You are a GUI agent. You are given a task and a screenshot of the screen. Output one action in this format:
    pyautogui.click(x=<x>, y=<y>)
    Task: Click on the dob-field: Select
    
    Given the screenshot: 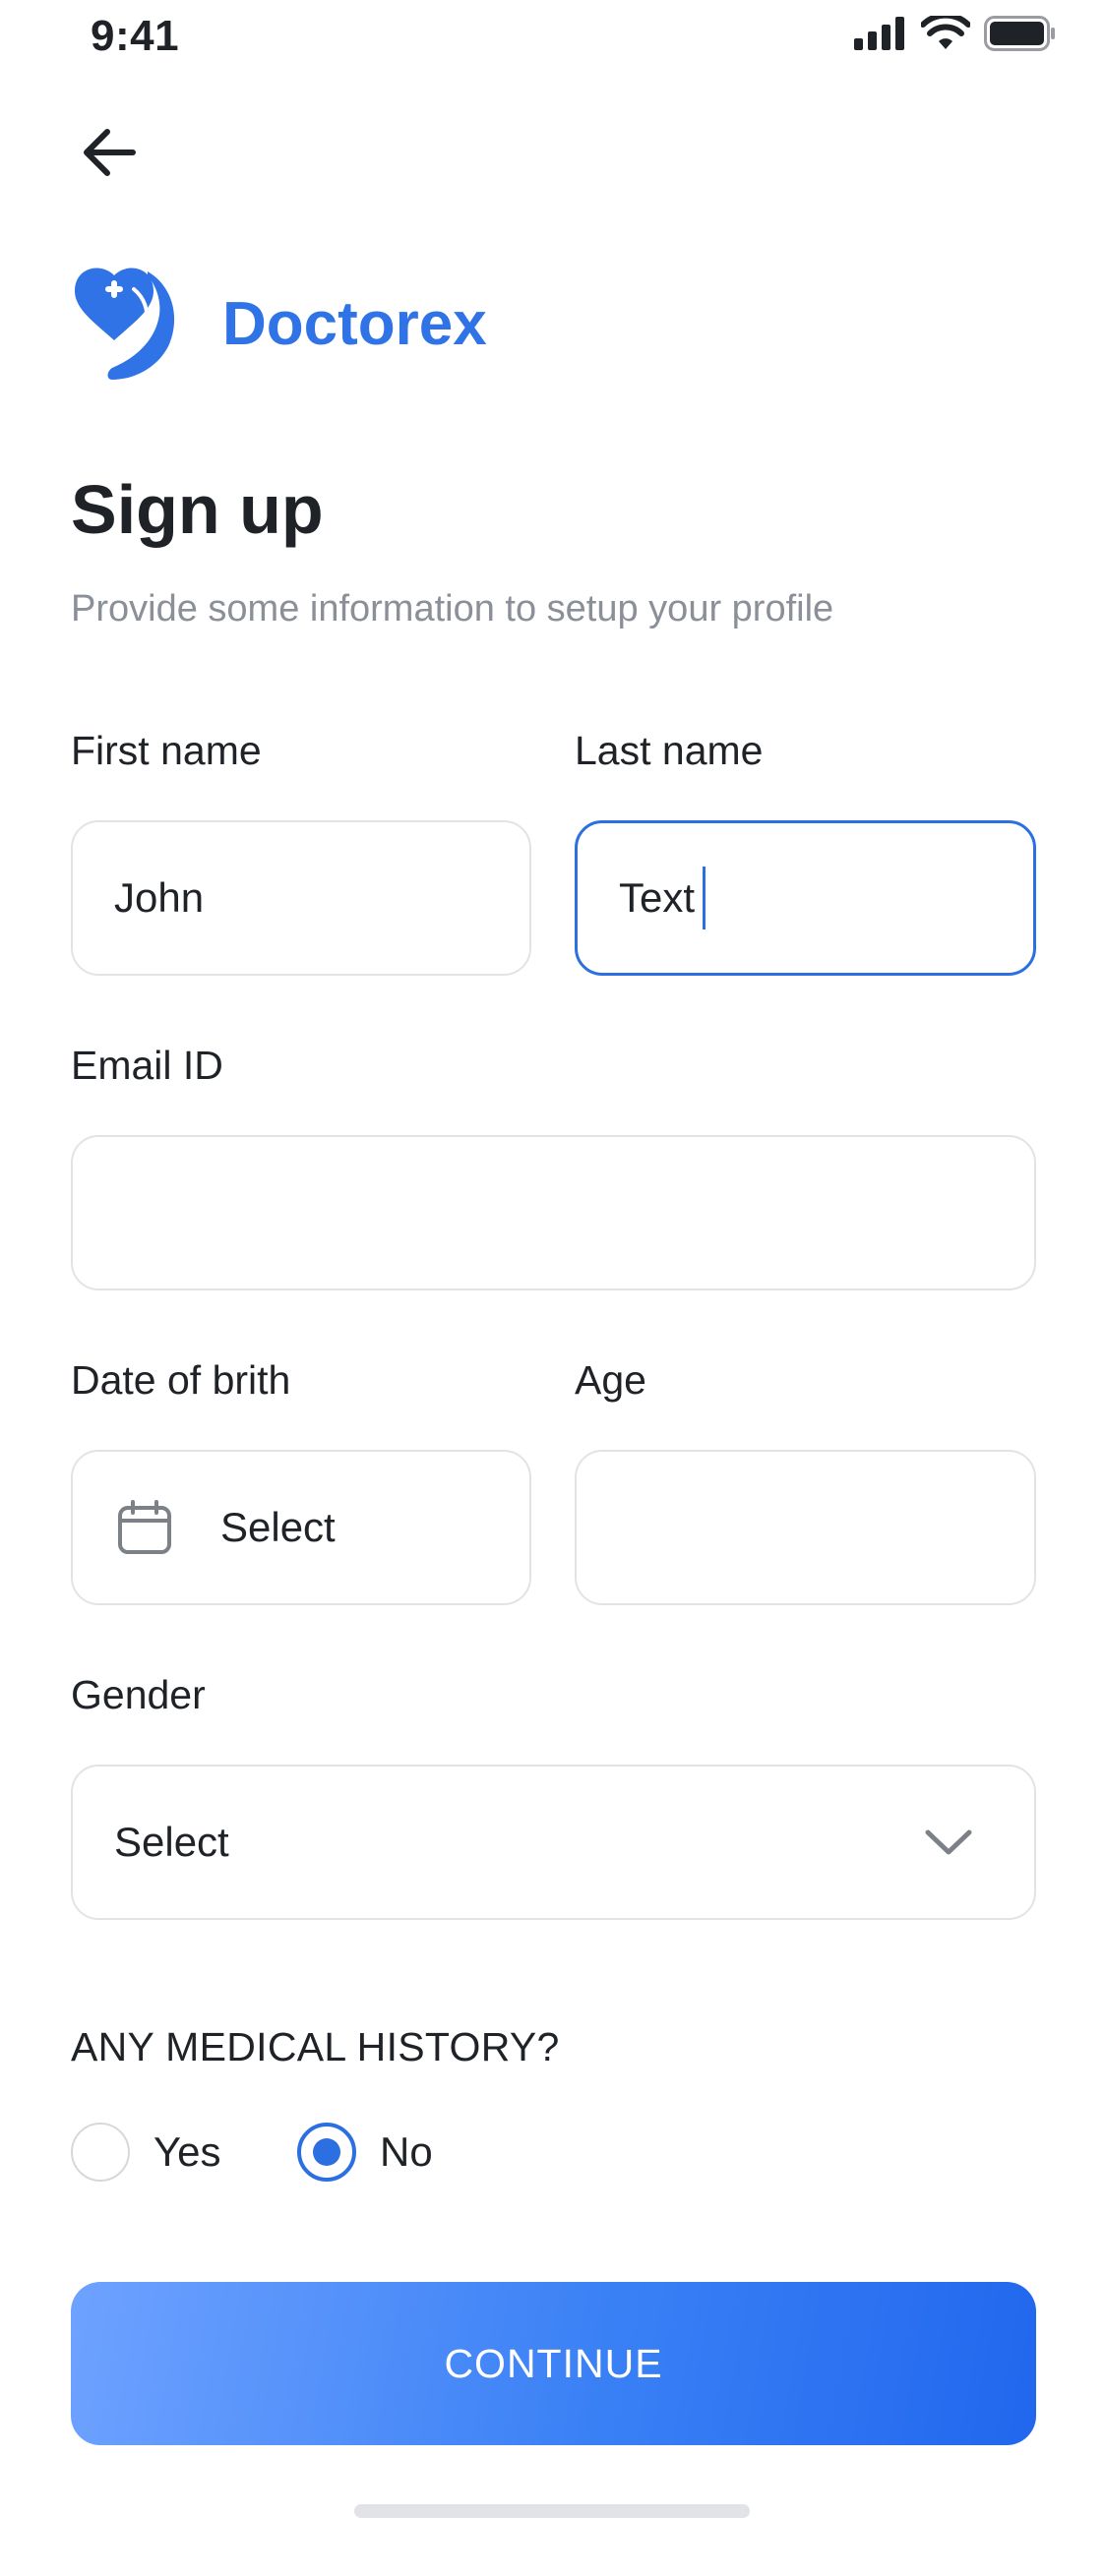 What is the action you would take?
    pyautogui.click(x=301, y=1527)
    